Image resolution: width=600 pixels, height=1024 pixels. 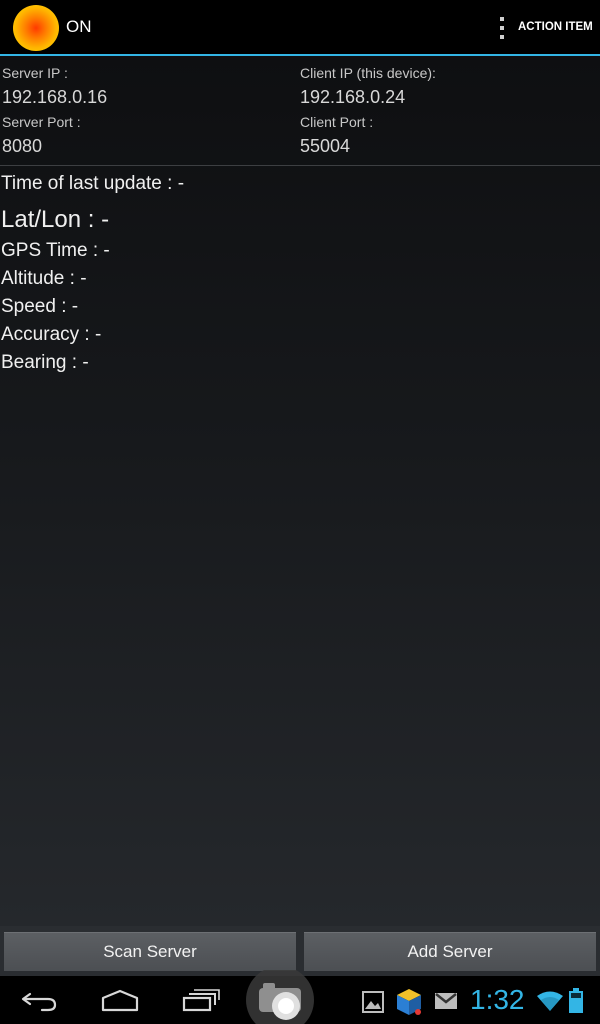 What do you see at coordinates (45, 362) in the screenshot?
I see `bearing-text: Bearing : -` at bounding box center [45, 362].